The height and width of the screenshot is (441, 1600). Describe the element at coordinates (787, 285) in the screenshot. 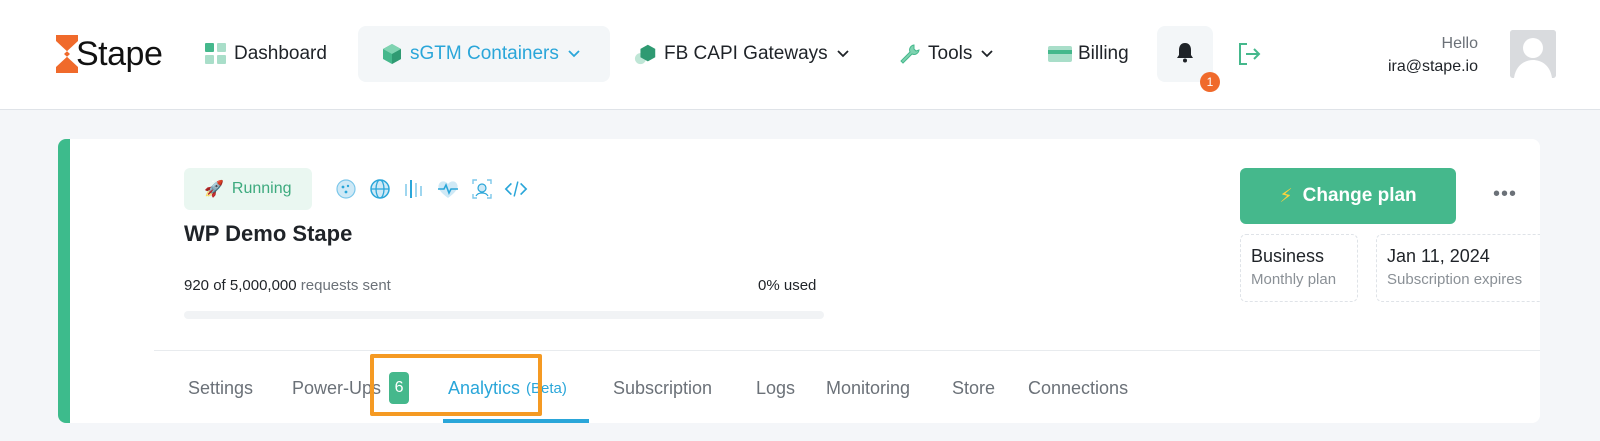

I see `usage-percent: 0% used` at that location.